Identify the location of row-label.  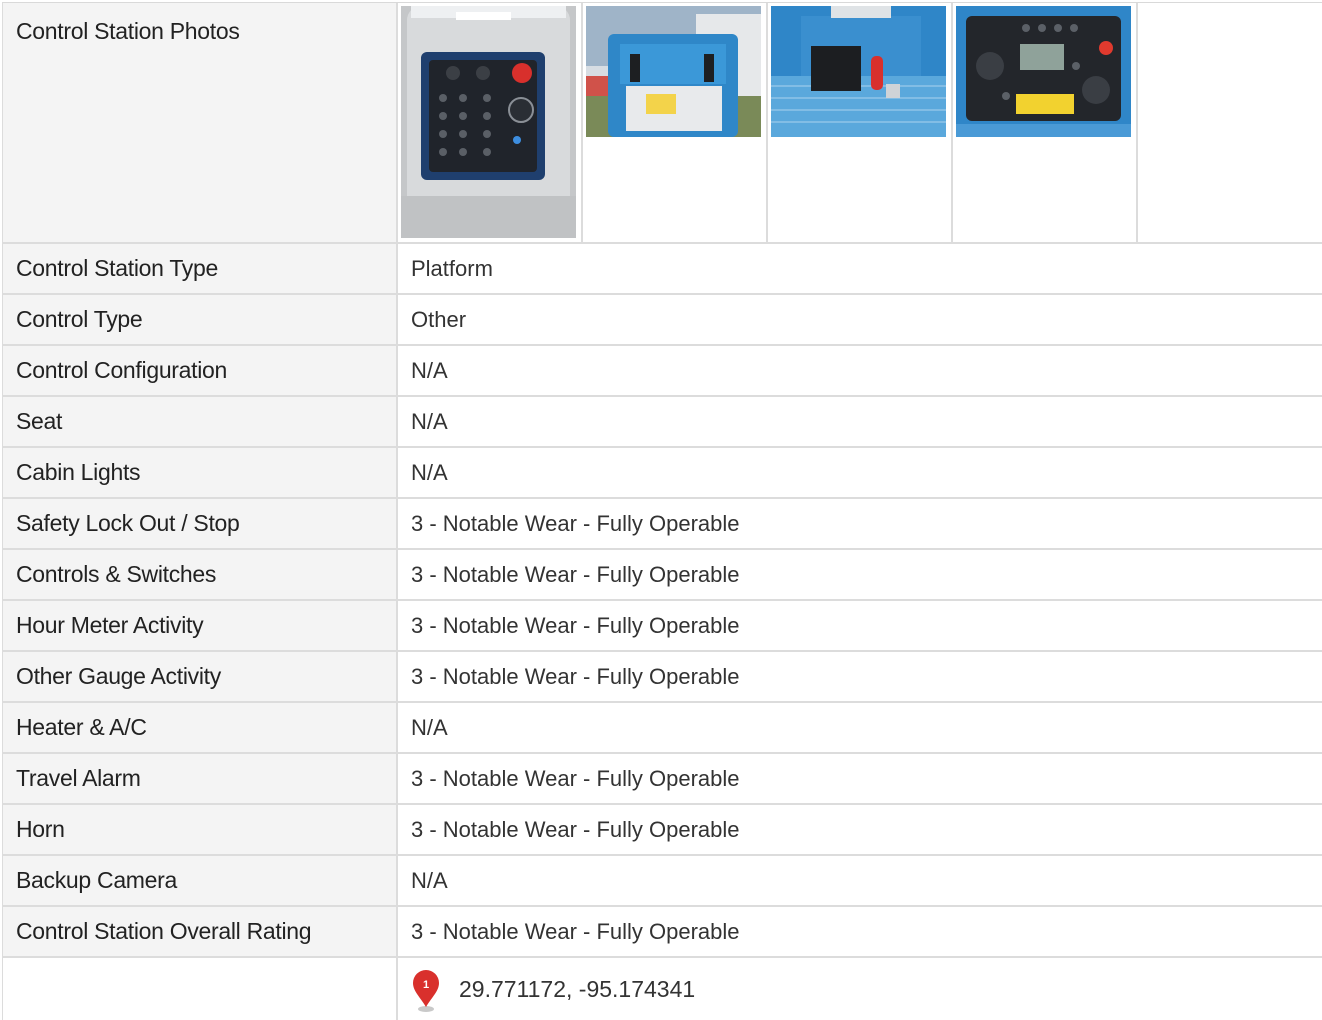
(200, 989).